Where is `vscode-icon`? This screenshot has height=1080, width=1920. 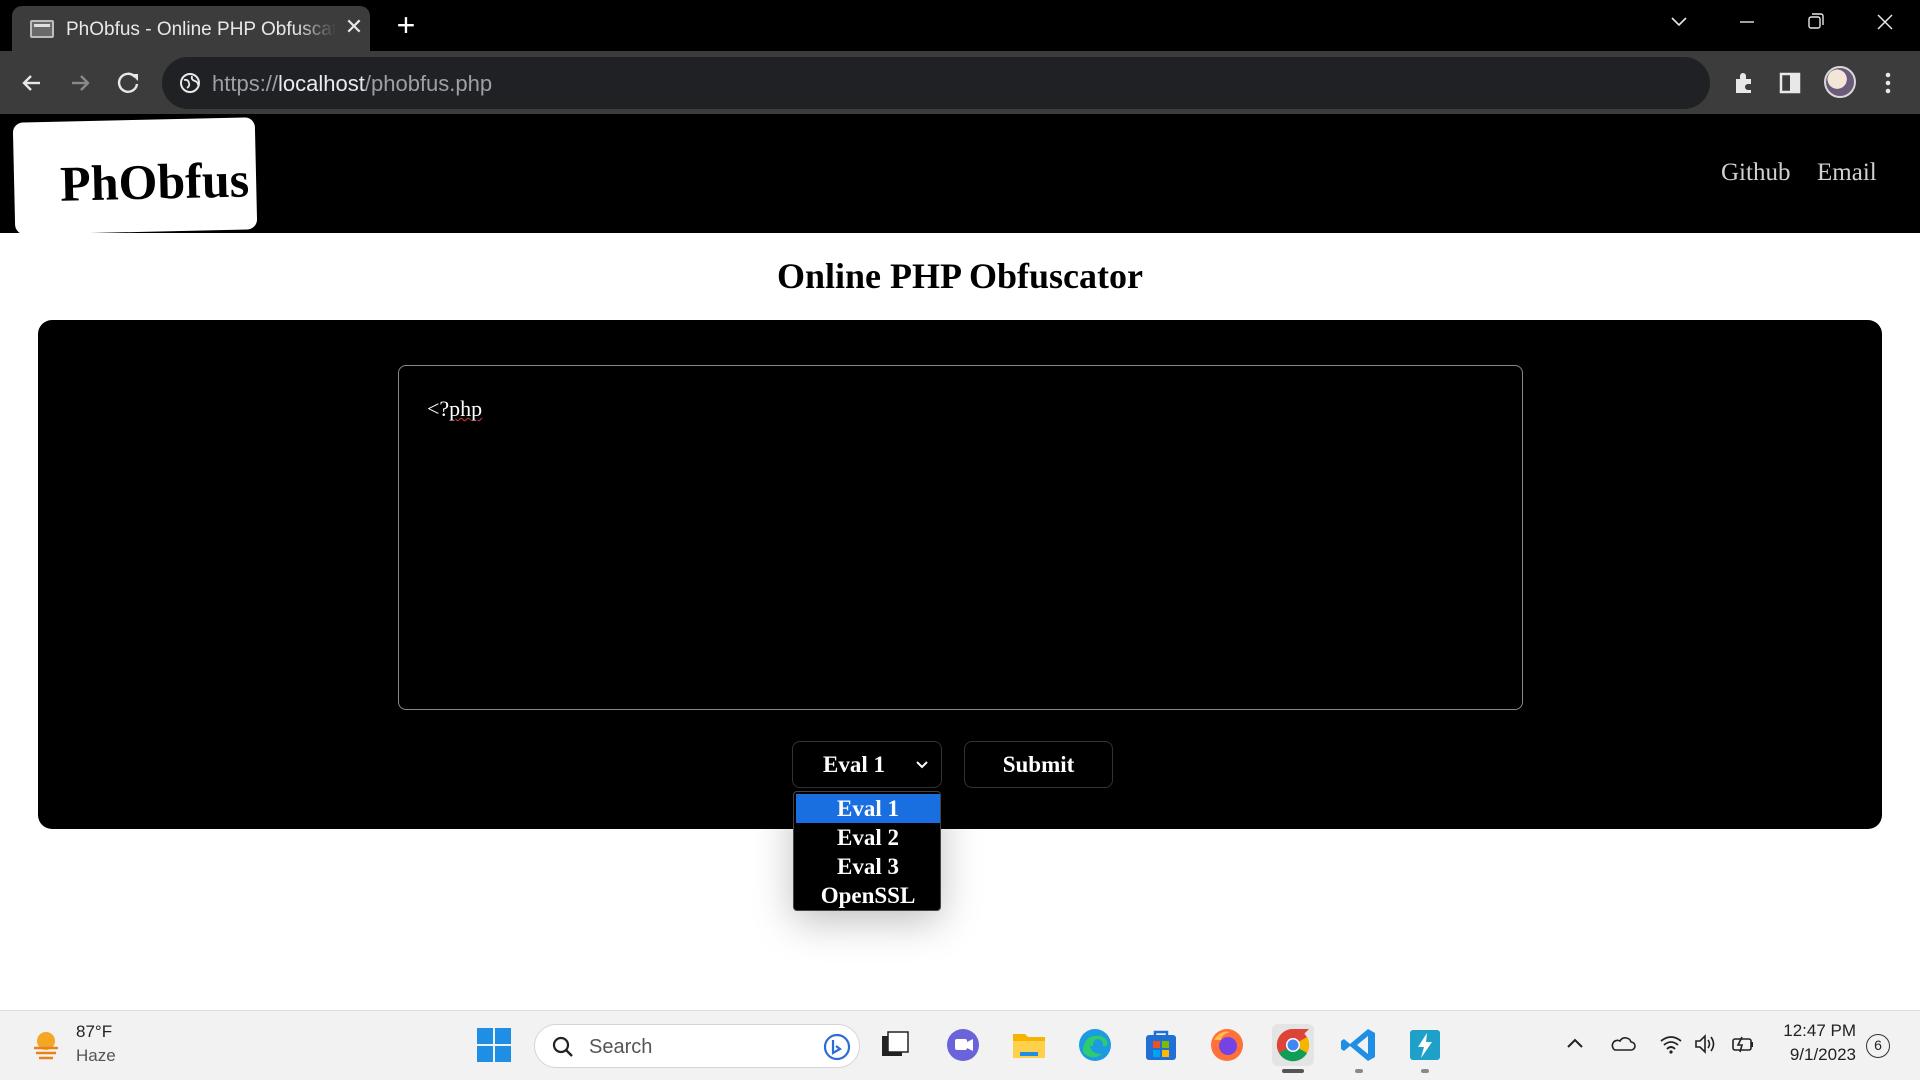
vscode-icon is located at coordinates (1359, 1045).